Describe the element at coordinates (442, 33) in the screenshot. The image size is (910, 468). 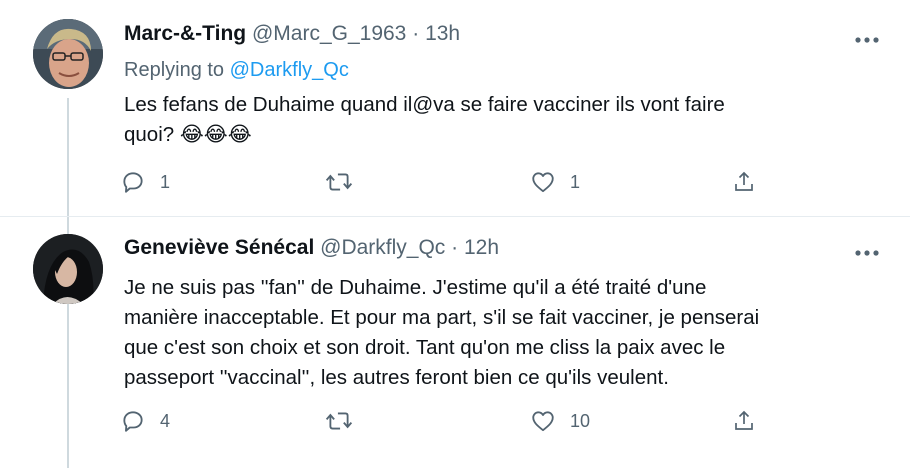
I see `timestamp: 13h` at that location.